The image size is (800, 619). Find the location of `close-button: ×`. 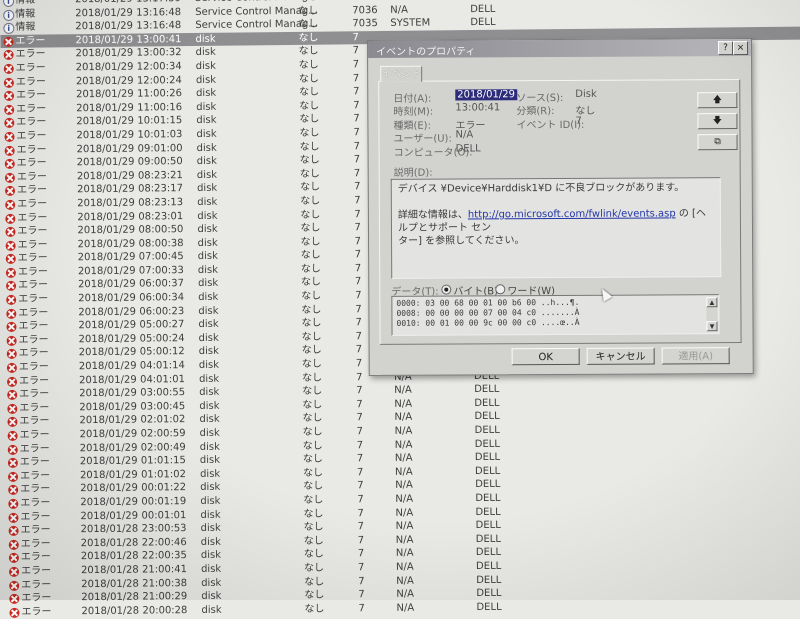

close-button: × is located at coordinates (741, 48).